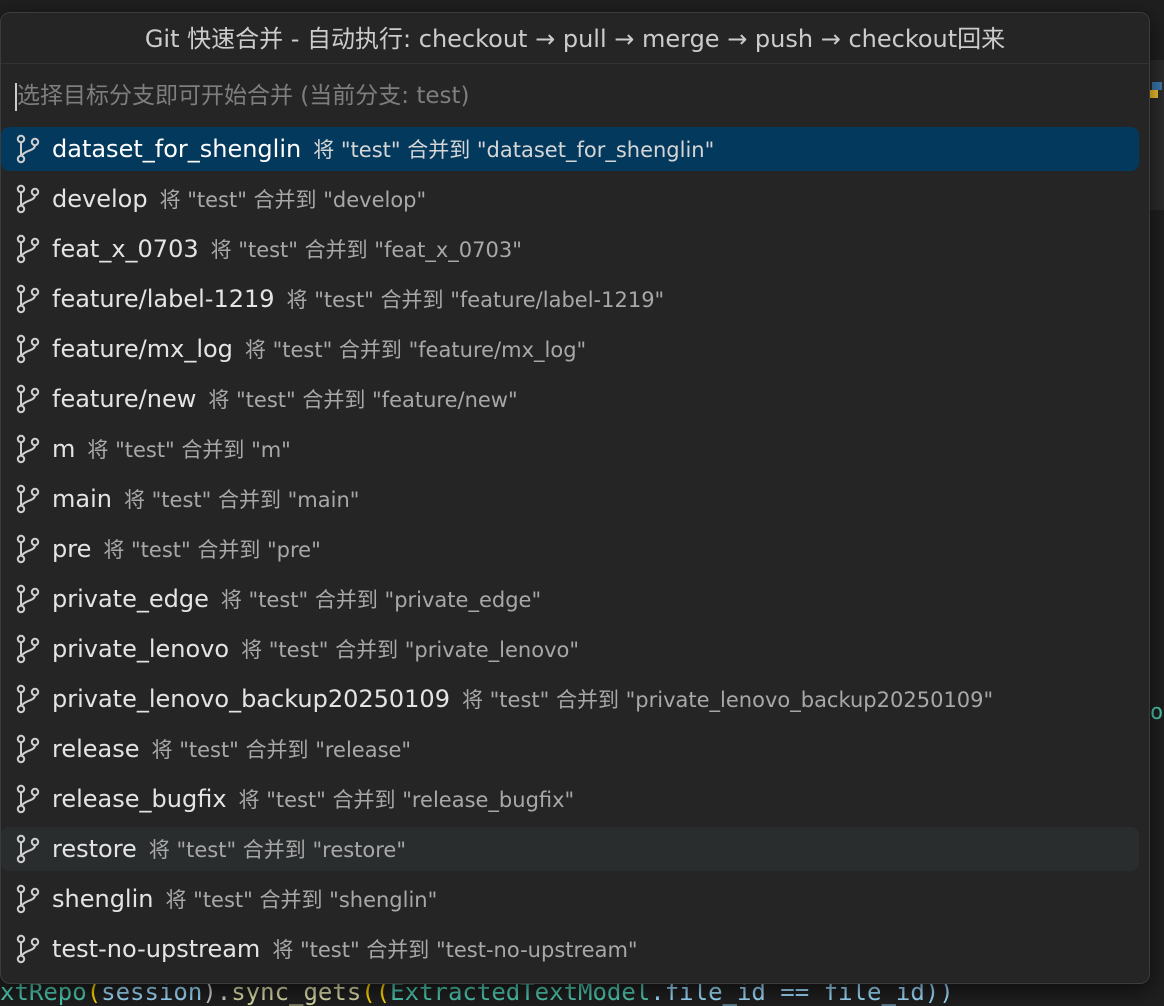 This screenshot has width=1164, height=1006. Describe the element at coordinates (475, 300) in the screenshot. I see `branch-merge-description: 将 "test" 合并到 "feature/label-1219"` at that location.